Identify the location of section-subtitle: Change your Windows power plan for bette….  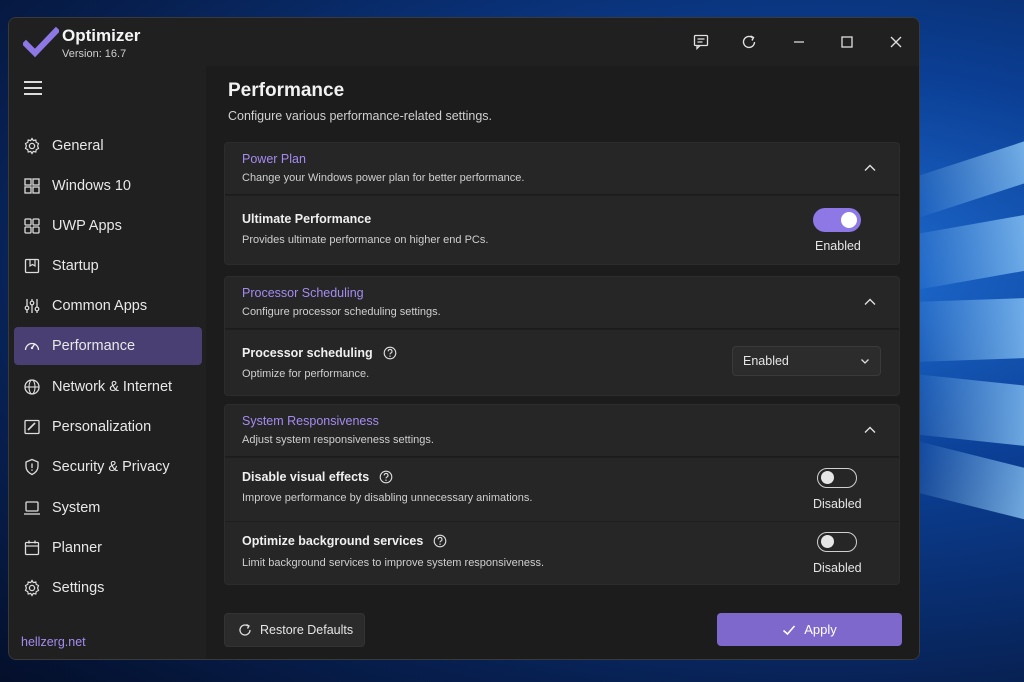
(383, 178).